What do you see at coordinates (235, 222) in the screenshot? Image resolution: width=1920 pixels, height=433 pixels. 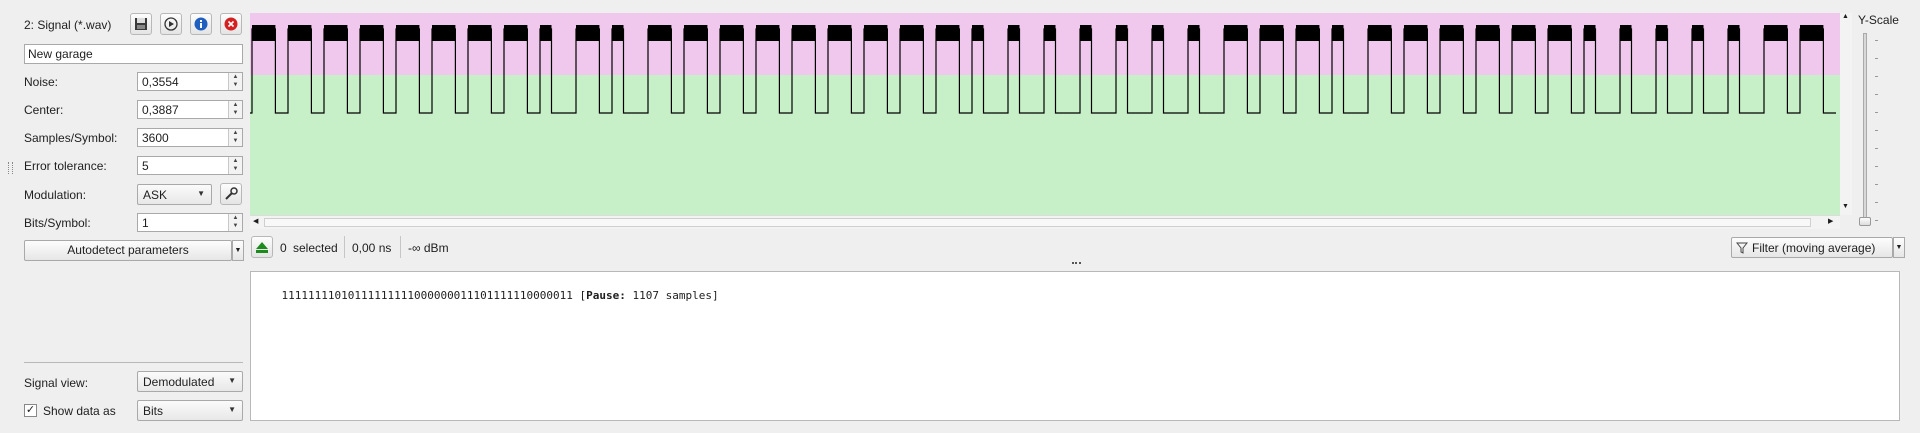 I see `bits-per-symbol-stepper: ▲ ▼` at bounding box center [235, 222].